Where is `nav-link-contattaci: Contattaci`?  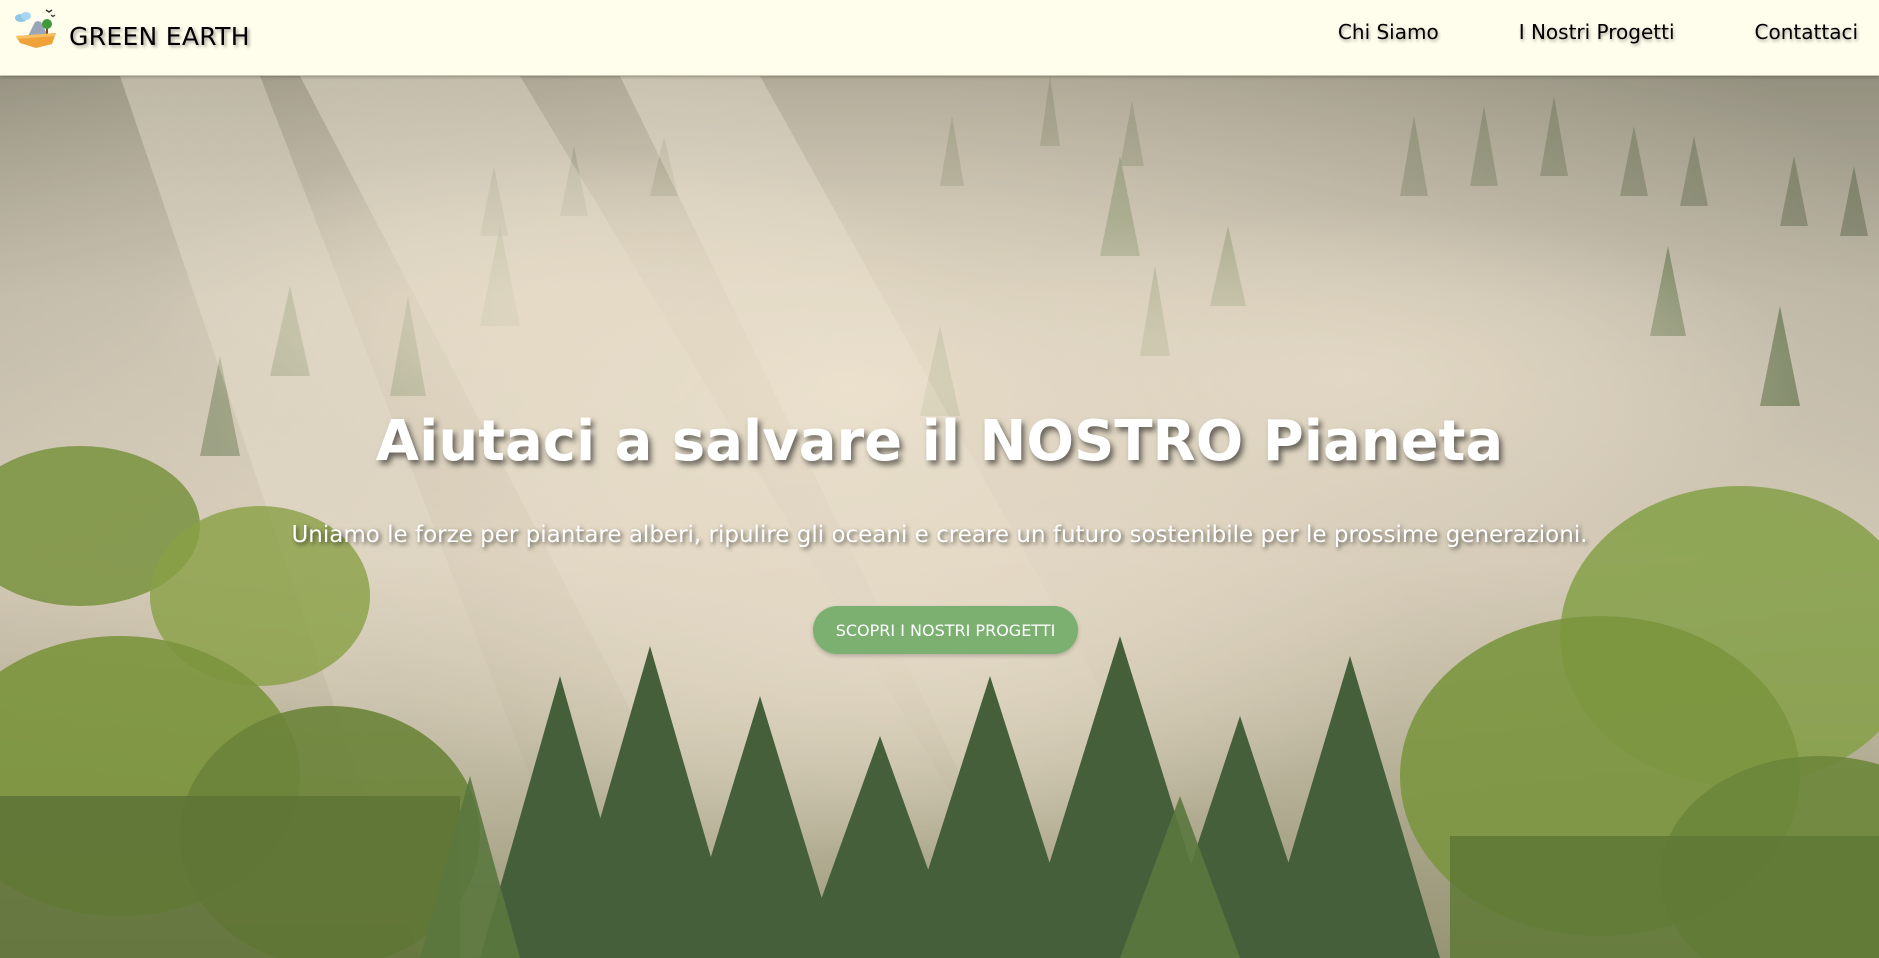 nav-link-contattaci: Contattaci is located at coordinates (1806, 32).